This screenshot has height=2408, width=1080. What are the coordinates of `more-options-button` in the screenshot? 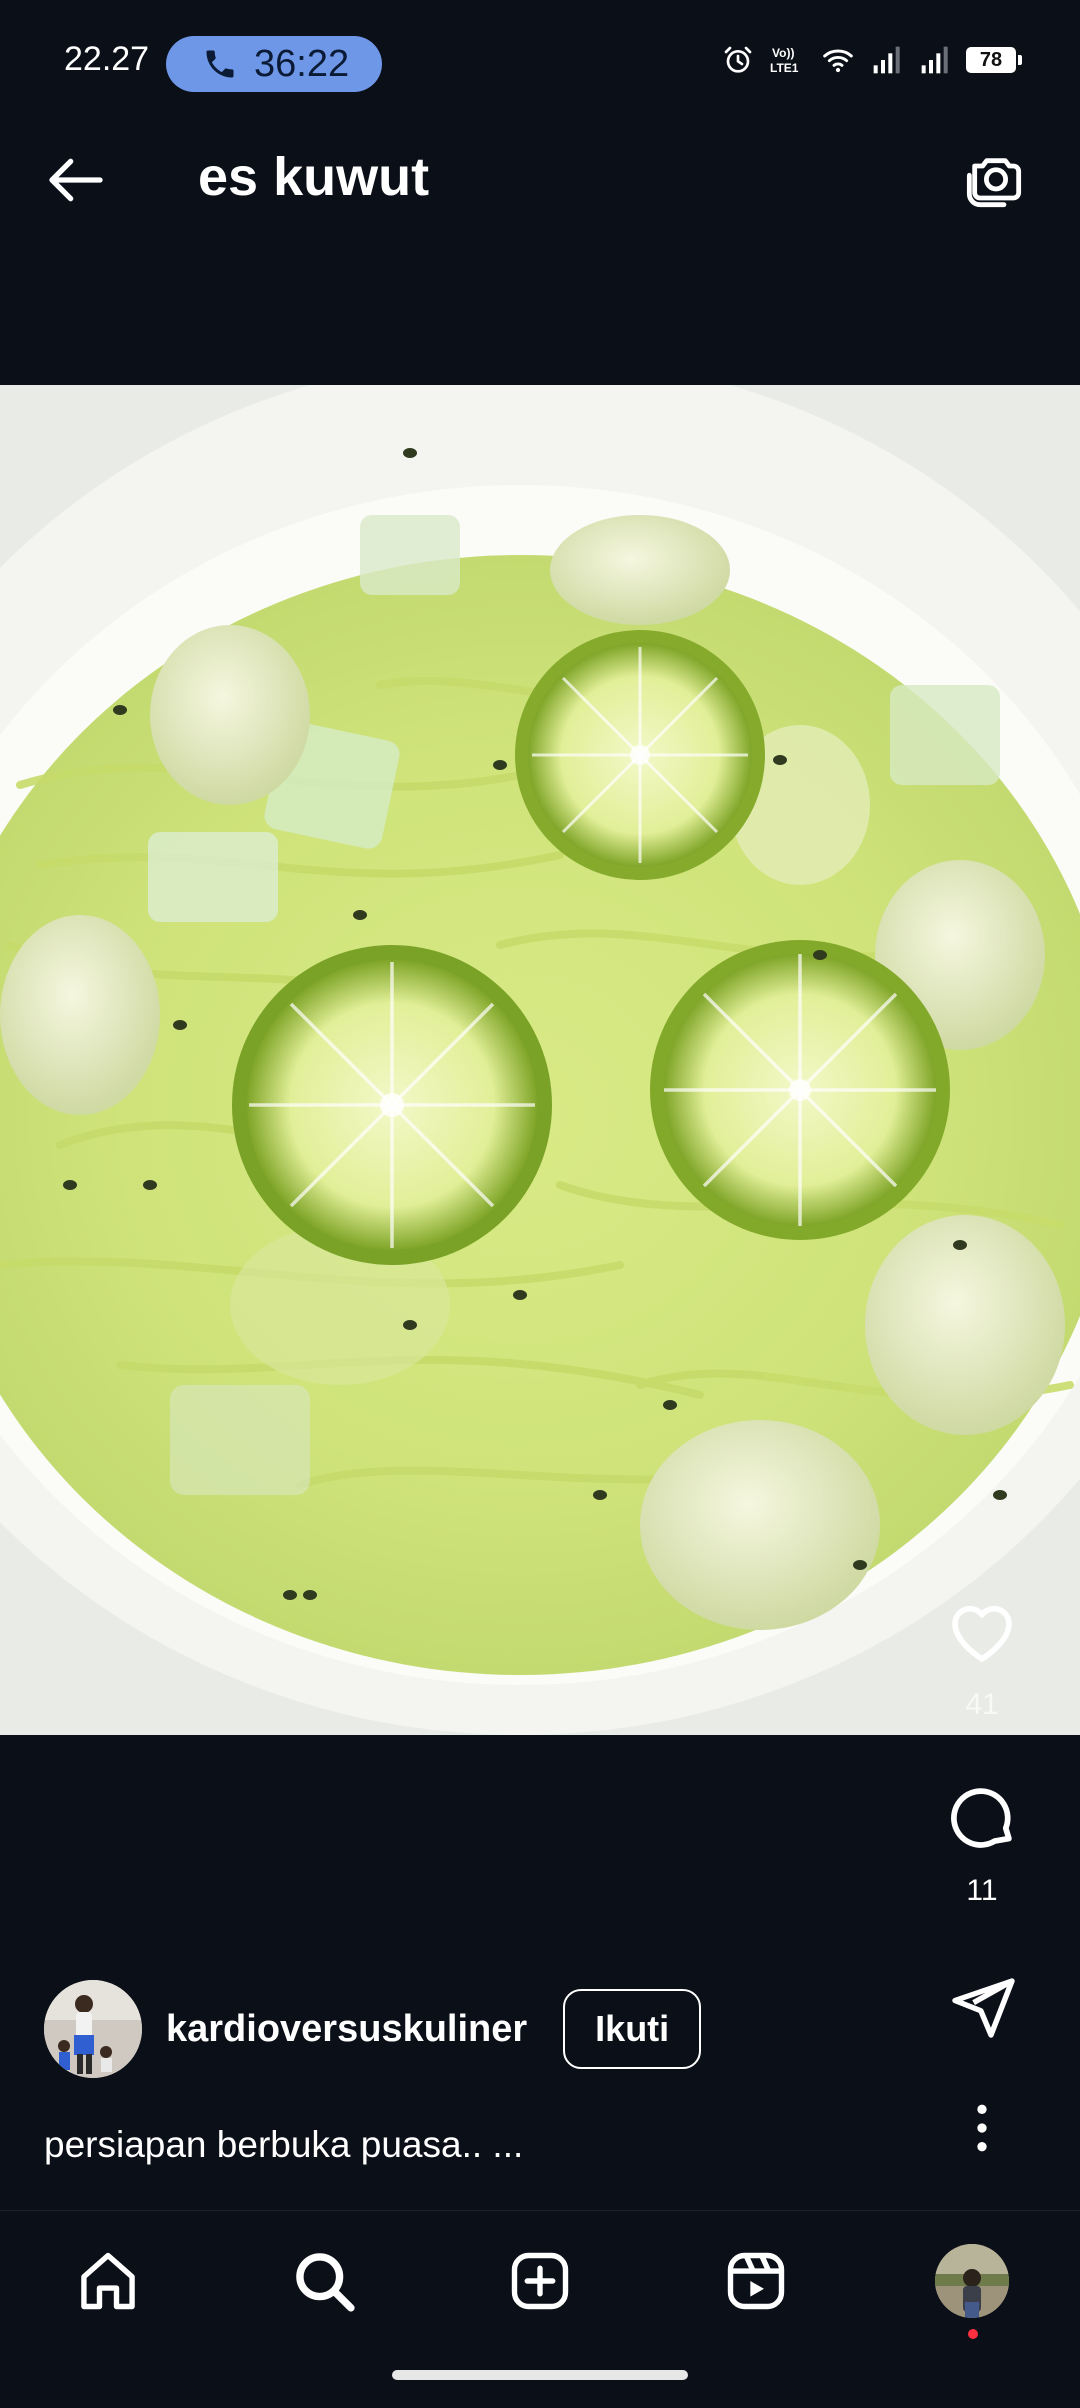 It's located at (982, 2128).